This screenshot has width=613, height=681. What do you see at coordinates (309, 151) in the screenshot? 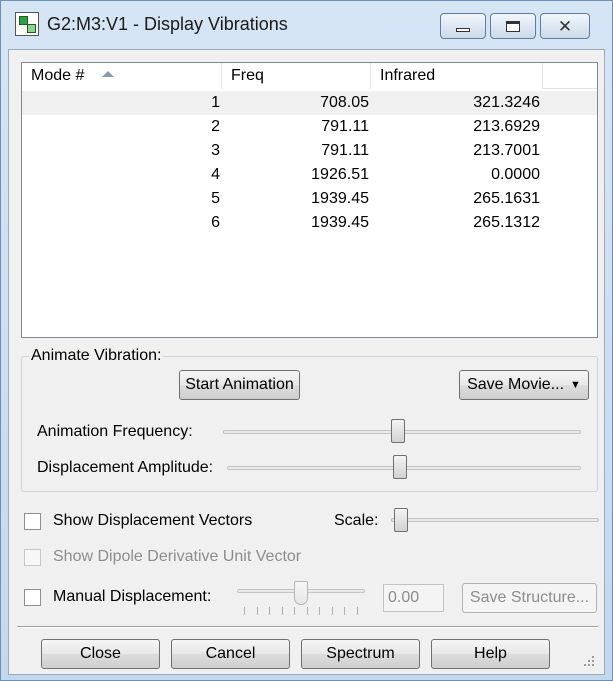
I see `table-row: 3 791.11 213.7001` at bounding box center [309, 151].